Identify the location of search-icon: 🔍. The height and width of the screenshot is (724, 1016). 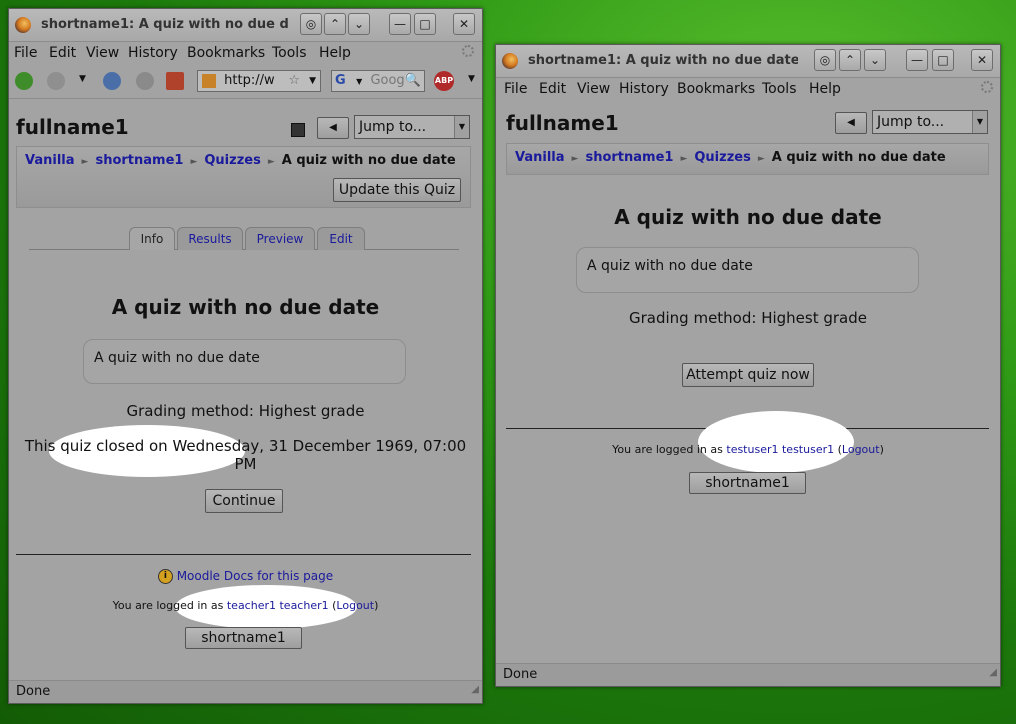
(413, 81).